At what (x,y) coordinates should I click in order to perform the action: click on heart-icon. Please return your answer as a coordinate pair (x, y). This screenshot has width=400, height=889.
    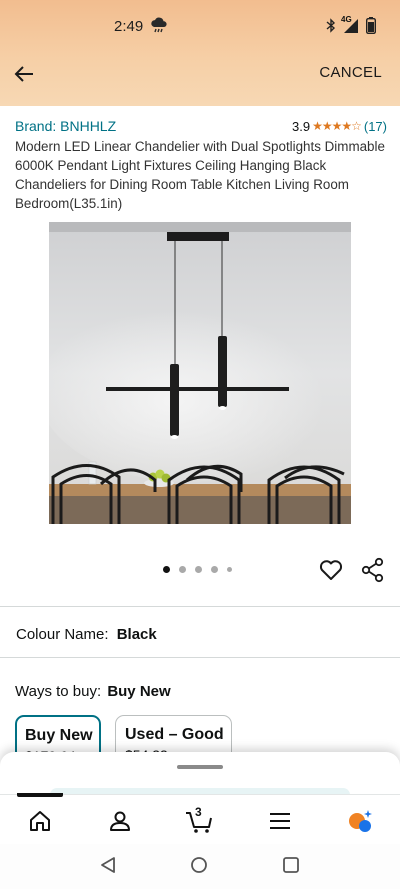
    Looking at the image, I should click on (331, 570).